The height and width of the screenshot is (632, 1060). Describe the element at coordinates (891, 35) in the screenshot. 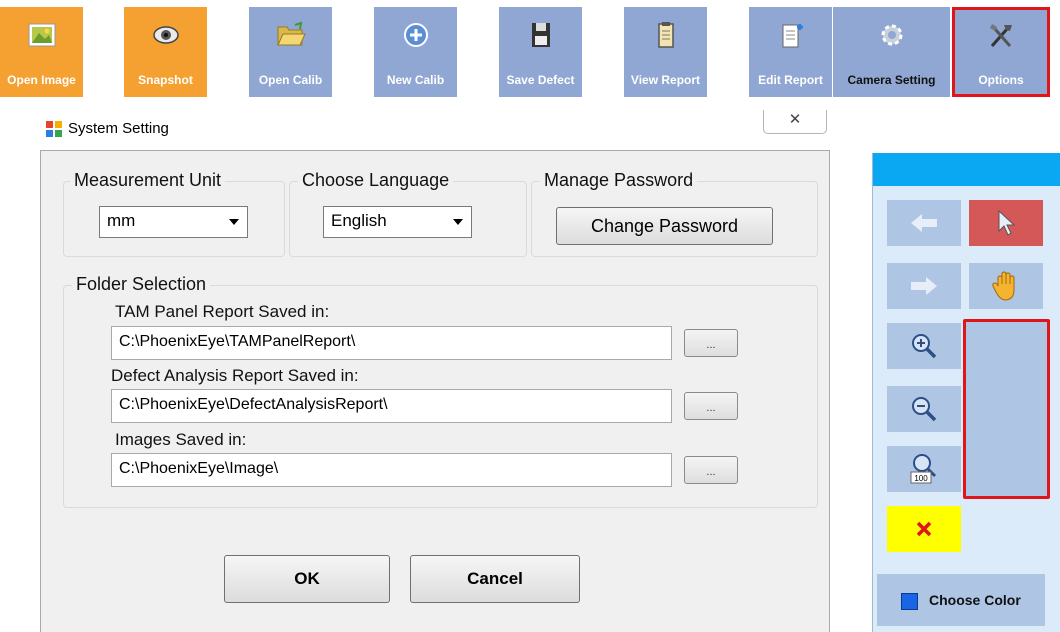

I see `gear-icon` at that location.